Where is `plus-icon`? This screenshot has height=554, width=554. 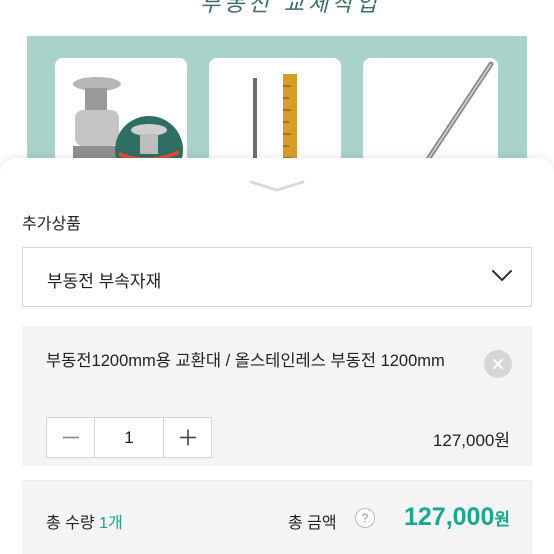 plus-icon is located at coordinates (188, 437).